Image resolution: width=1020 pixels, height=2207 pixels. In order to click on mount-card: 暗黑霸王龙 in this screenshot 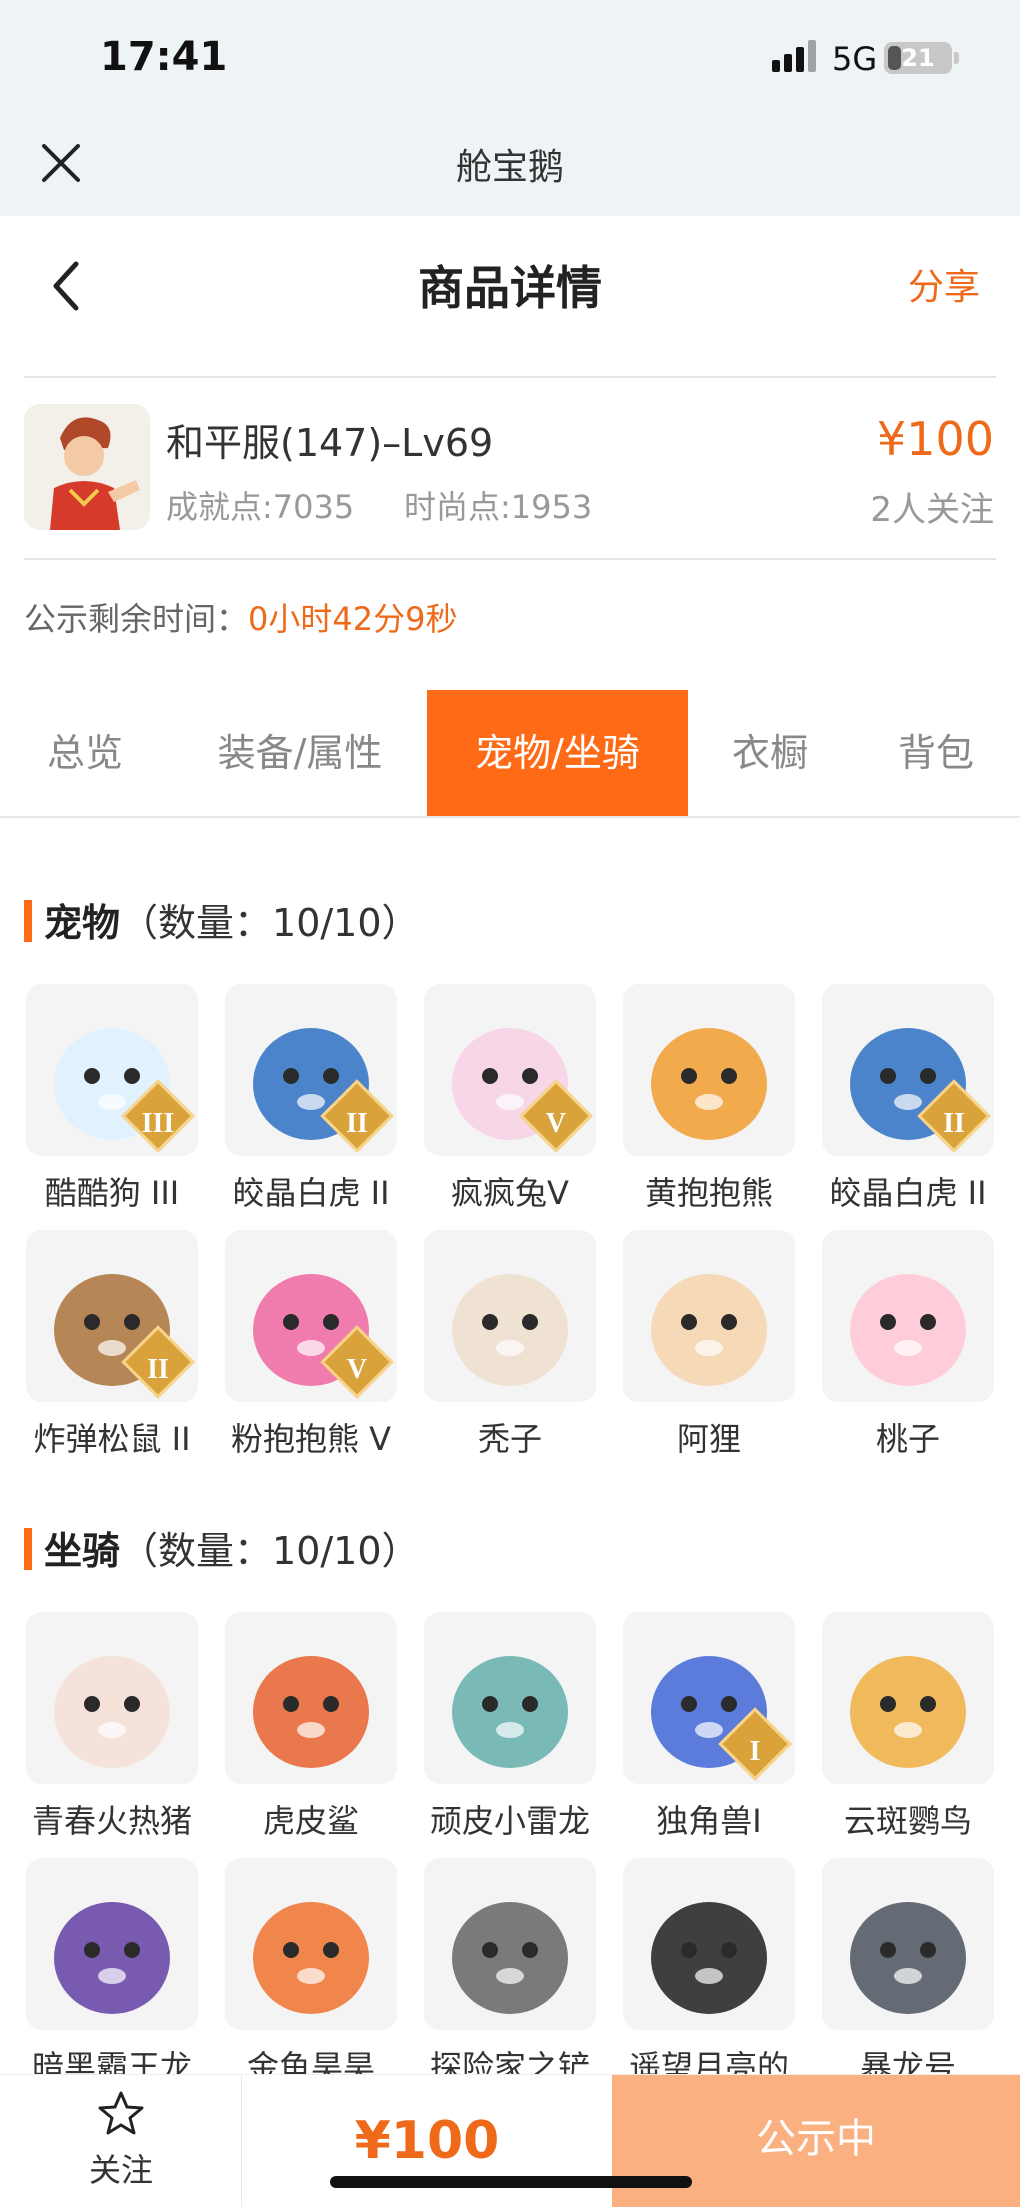, I will do `click(112, 1973)`.